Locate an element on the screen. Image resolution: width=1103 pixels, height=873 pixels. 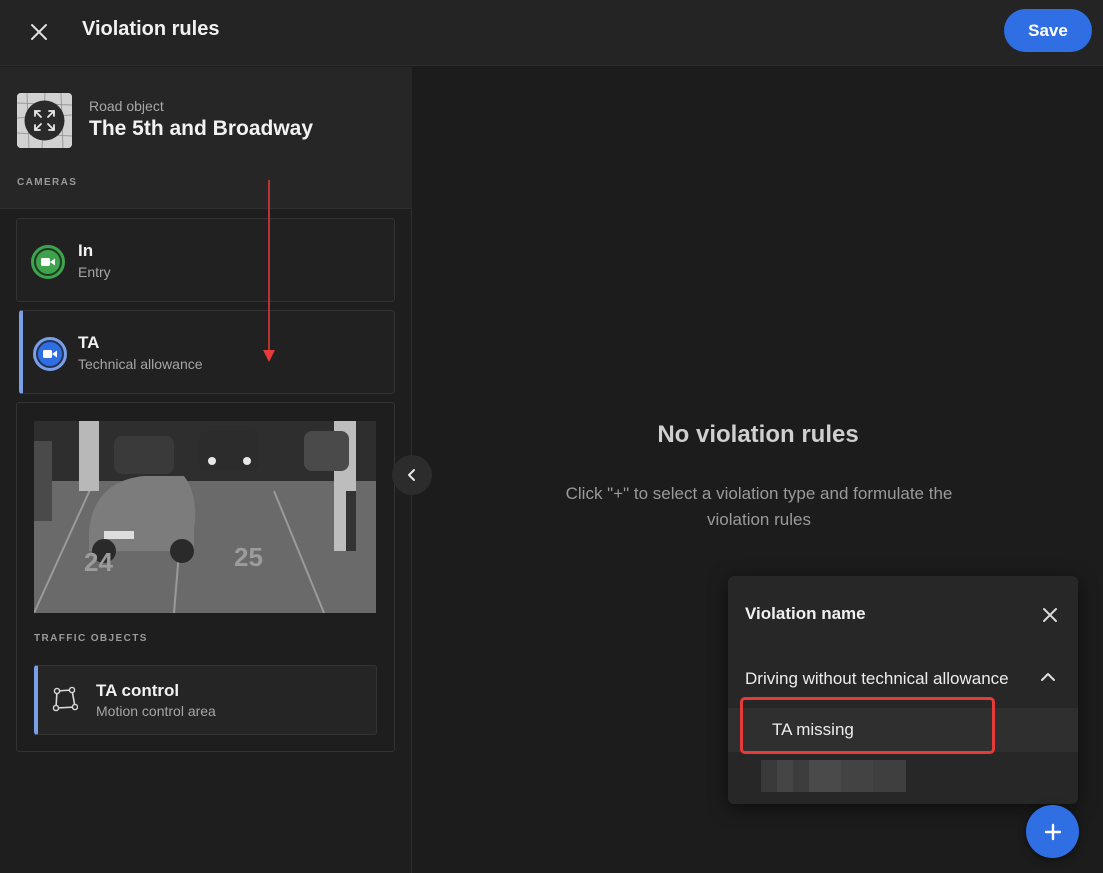
collapse-panel-button is located at coordinates (412, 475).